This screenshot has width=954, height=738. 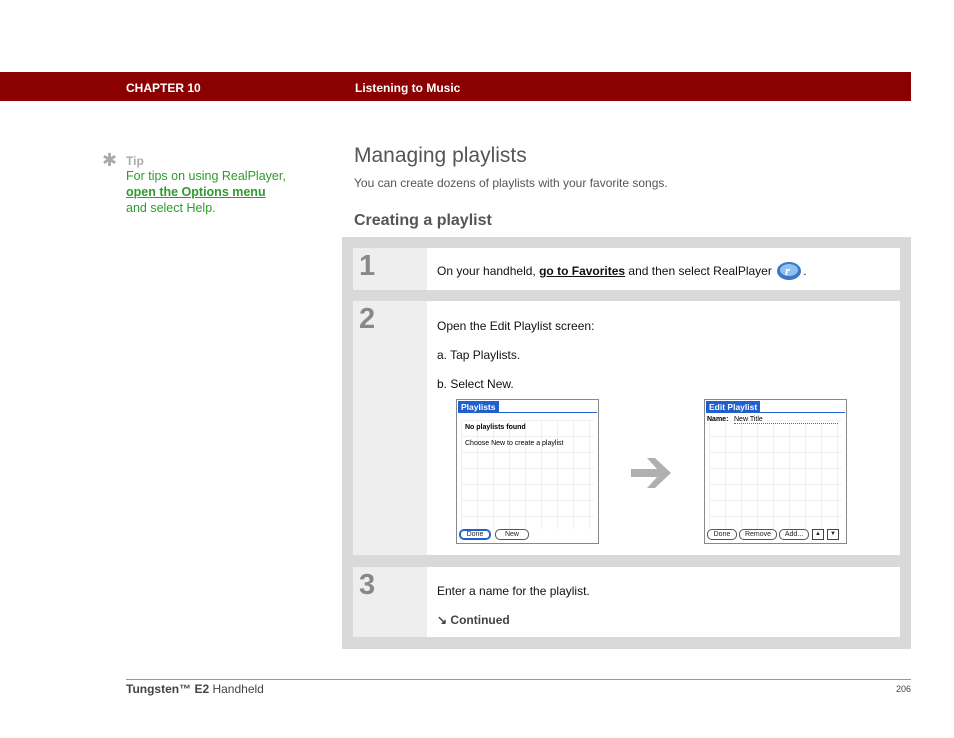 I want to click on new-button: New, so click(x=512, y=534).